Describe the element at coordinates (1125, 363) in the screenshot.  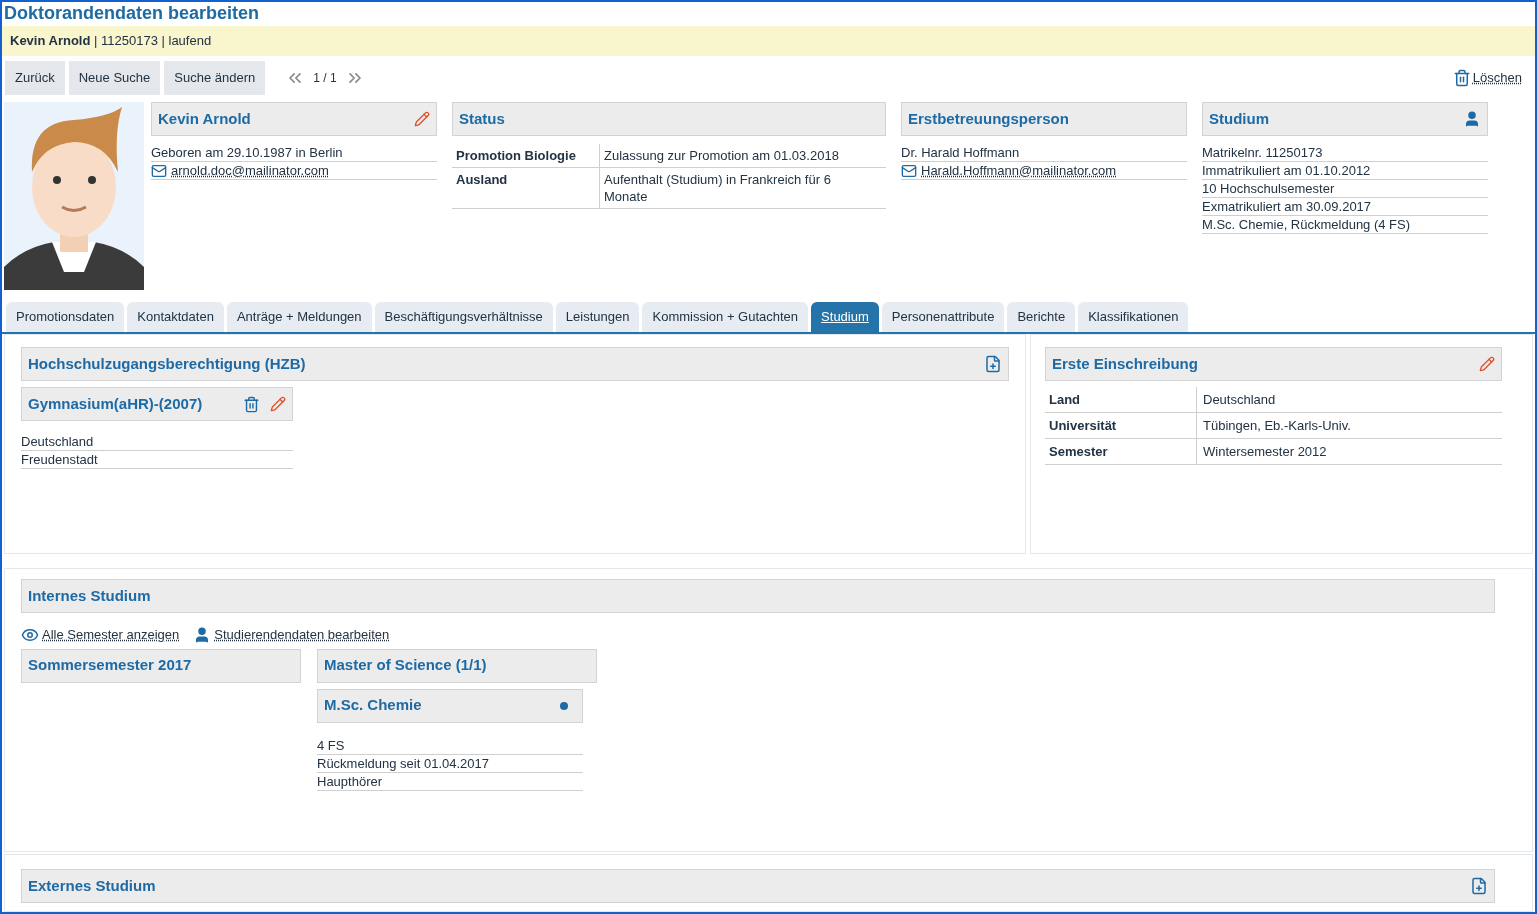
I see `enrollment-title: Erste Einschreibung` at that location.